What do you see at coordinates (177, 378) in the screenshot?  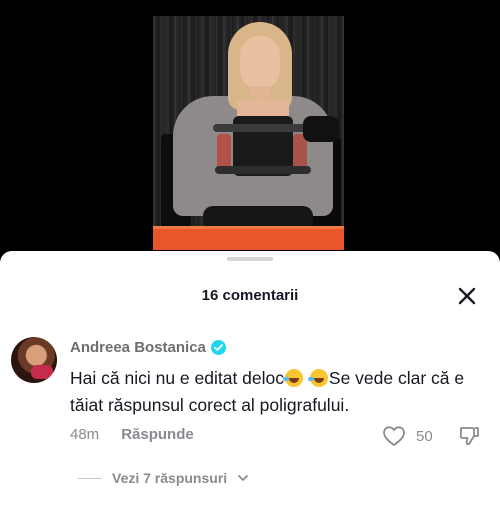 I see `comment-text-part1: Hai că nici nu e editat deloc` at bounding box center [177, 378].